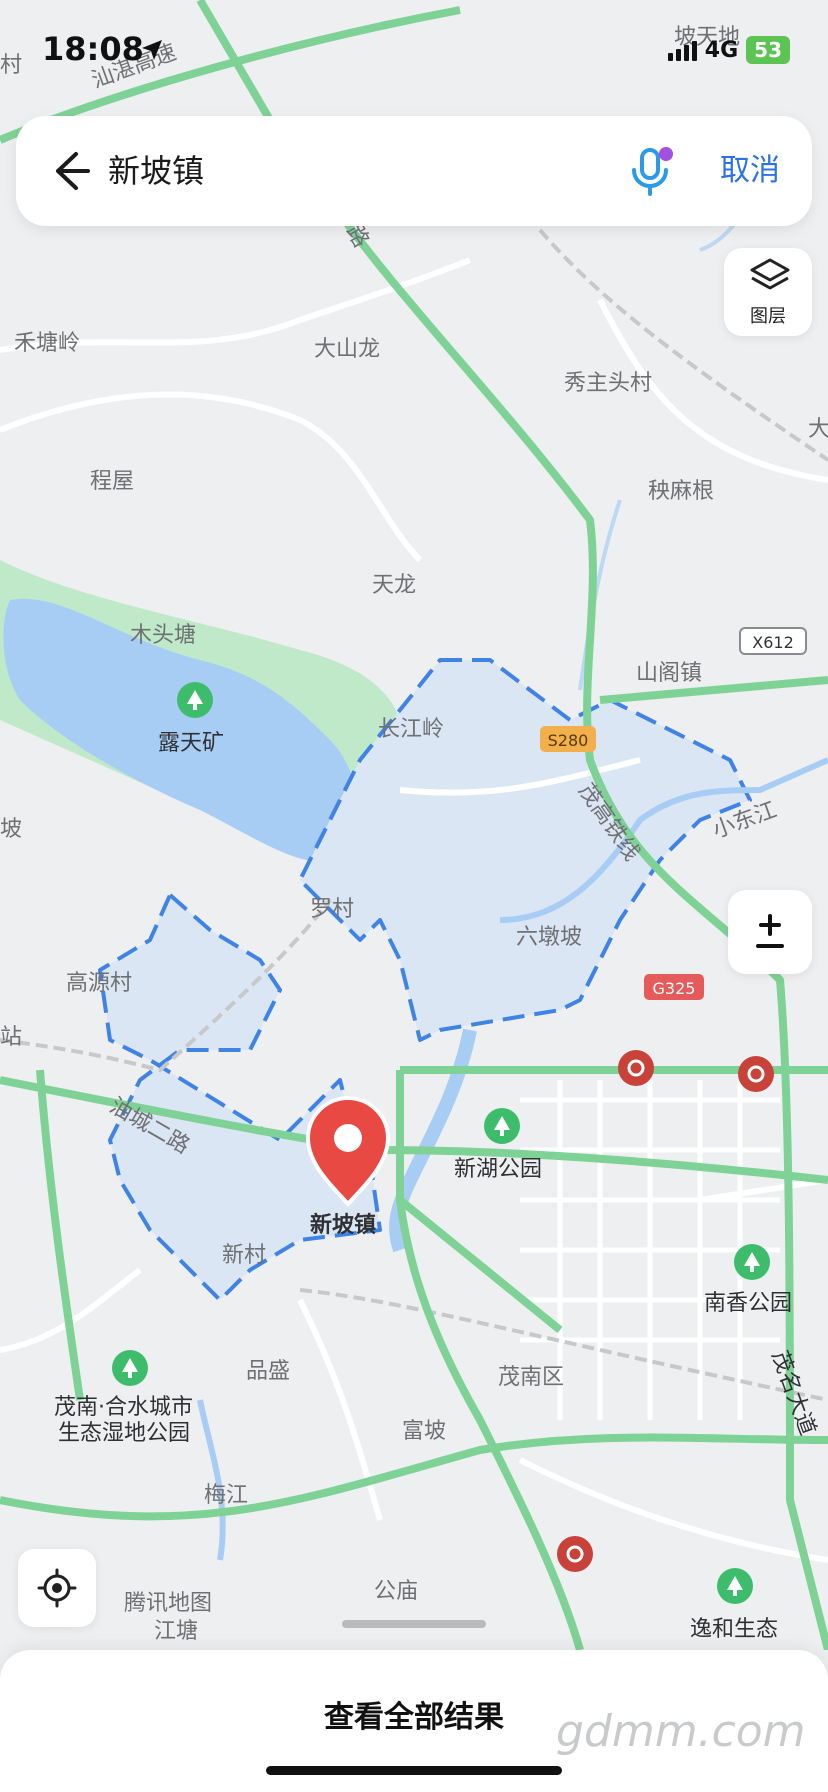  I want to click on map-label: 高源村, so click(99, 983).